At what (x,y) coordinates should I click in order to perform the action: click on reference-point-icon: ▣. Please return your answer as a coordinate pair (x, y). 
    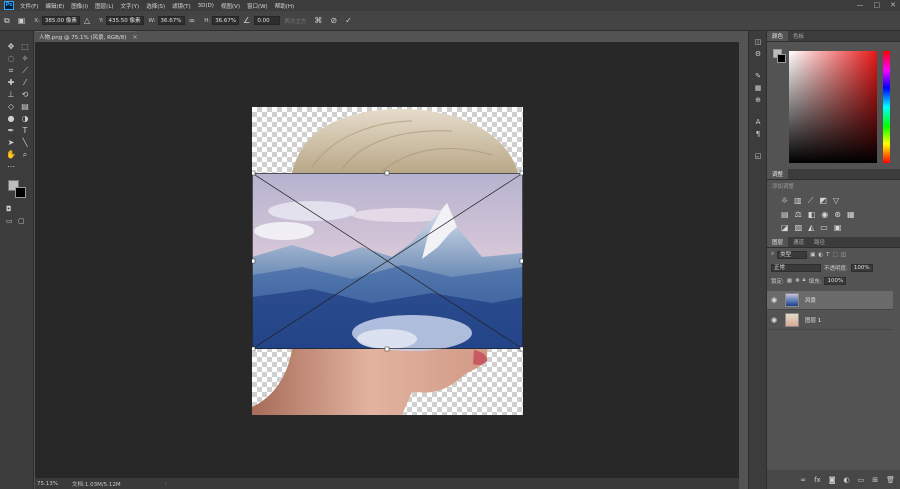
    Looking at the image, I should click on (22, 20).